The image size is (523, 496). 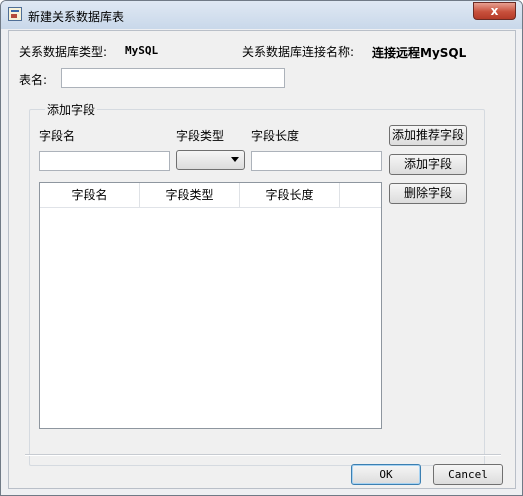 What do you see at coordinates (468, 474) in the screenshot?
I see `cancel-button: Cancel` at bounding box center [468, 474].